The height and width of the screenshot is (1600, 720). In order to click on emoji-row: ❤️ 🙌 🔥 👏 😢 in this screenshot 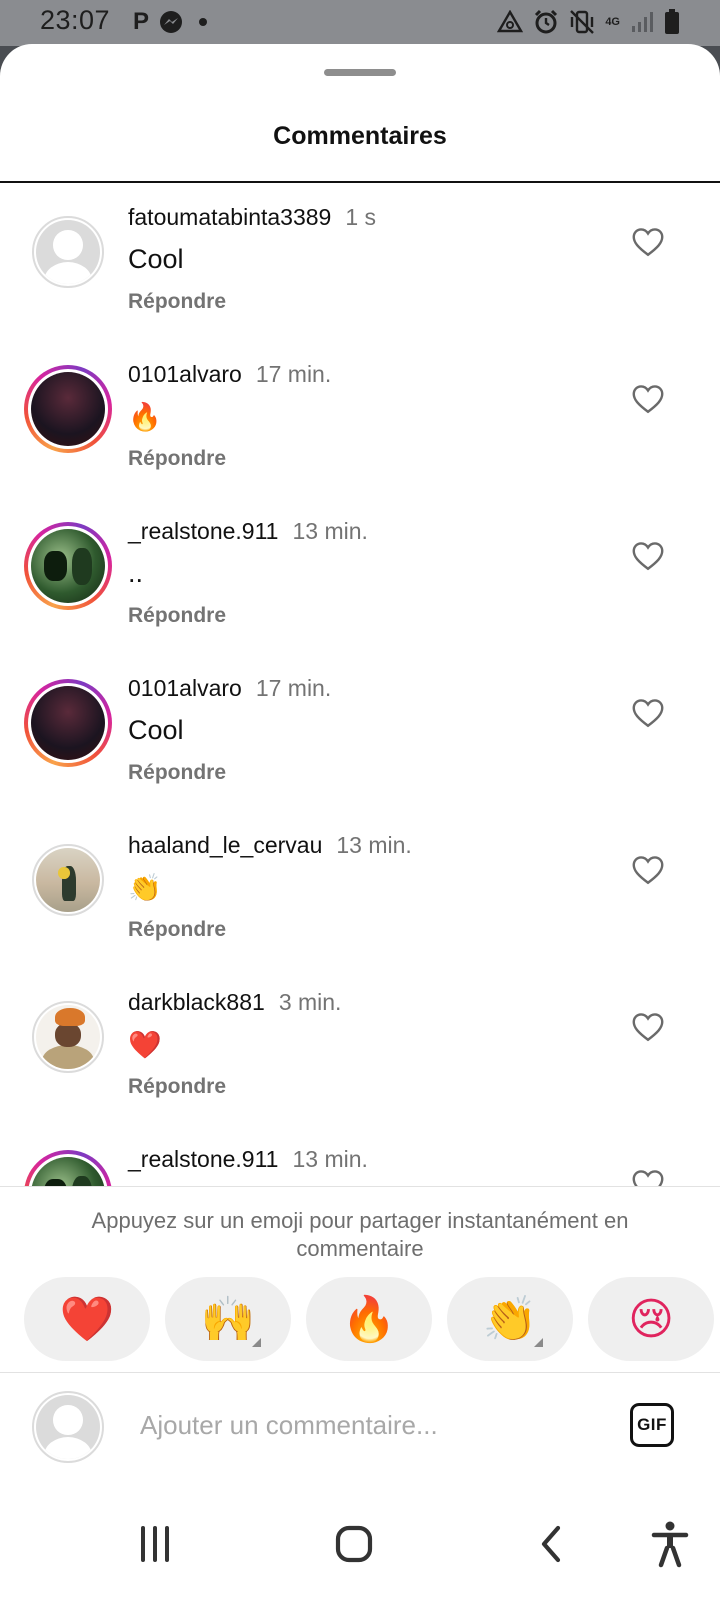, I will do `click(372, 1320)`.